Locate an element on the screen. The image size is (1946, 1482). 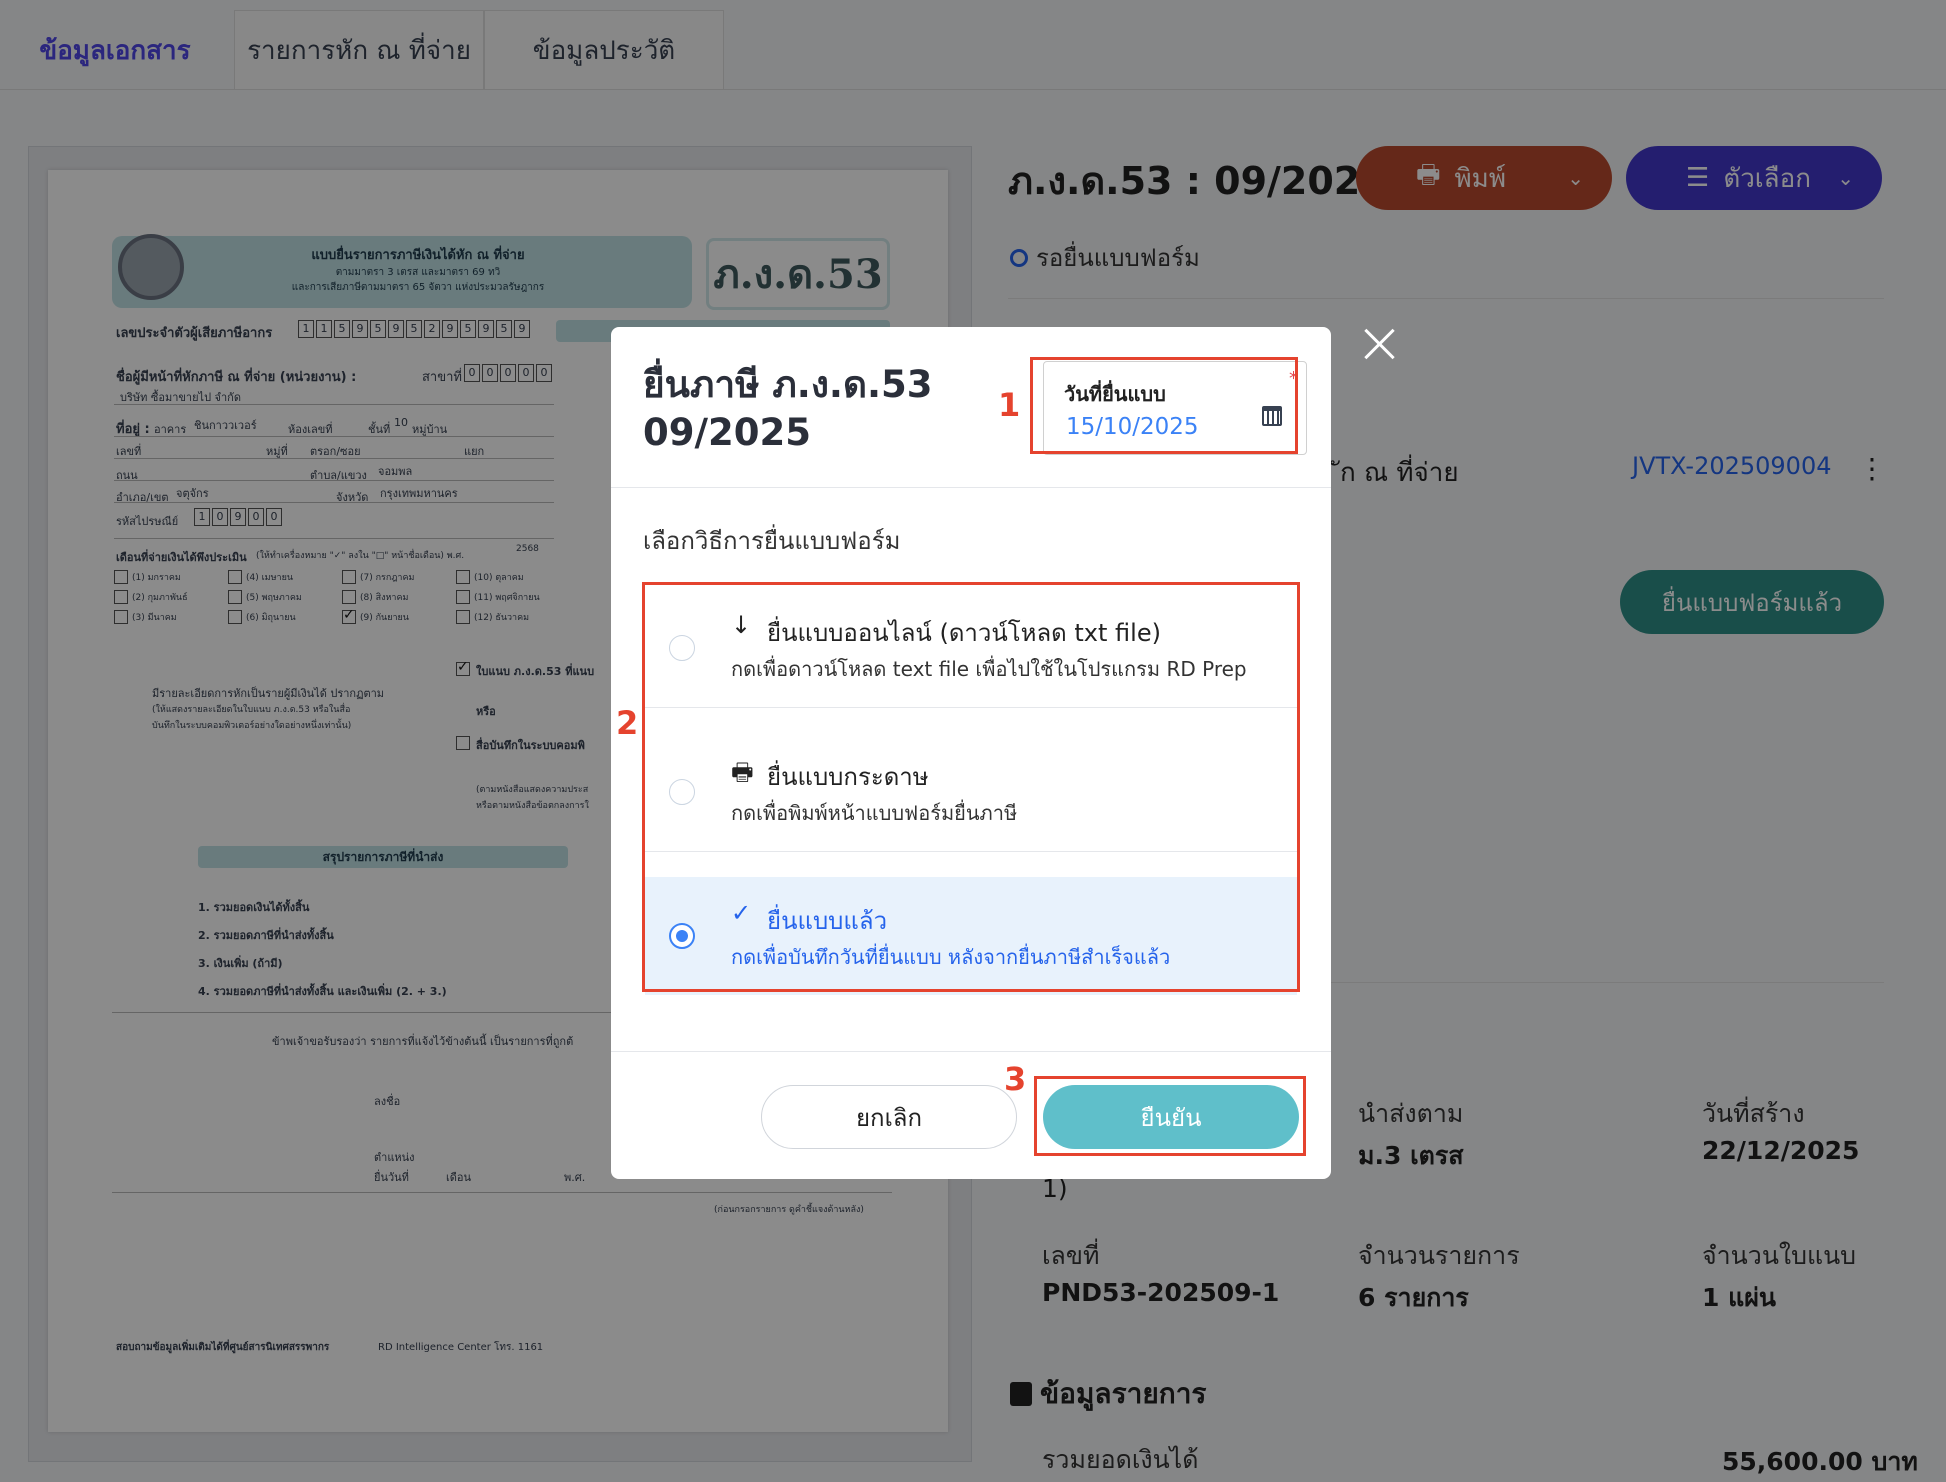
annotation-box-confirm is located at coordinates (1170, 1116).